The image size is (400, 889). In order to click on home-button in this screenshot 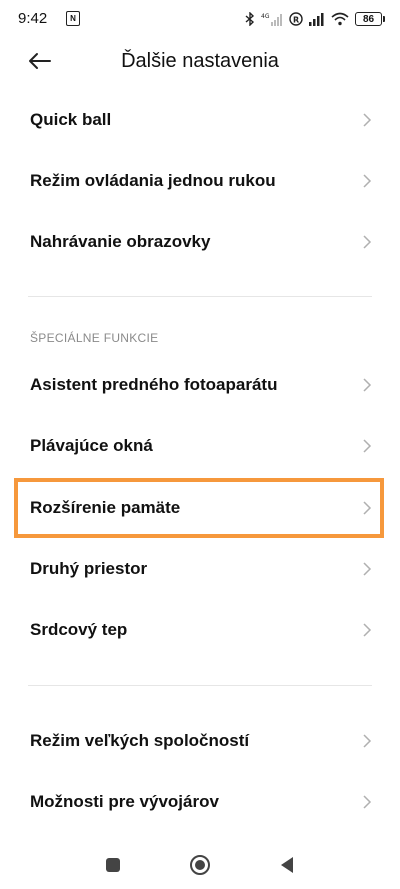, I will do `click(200, 865)`.